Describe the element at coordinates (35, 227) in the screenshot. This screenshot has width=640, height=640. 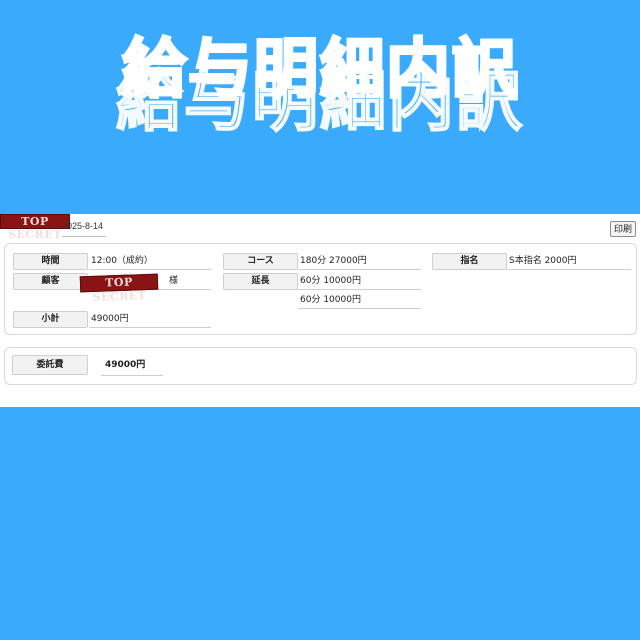
I see `top-secret-stamp: TOP SECRET` at that location.